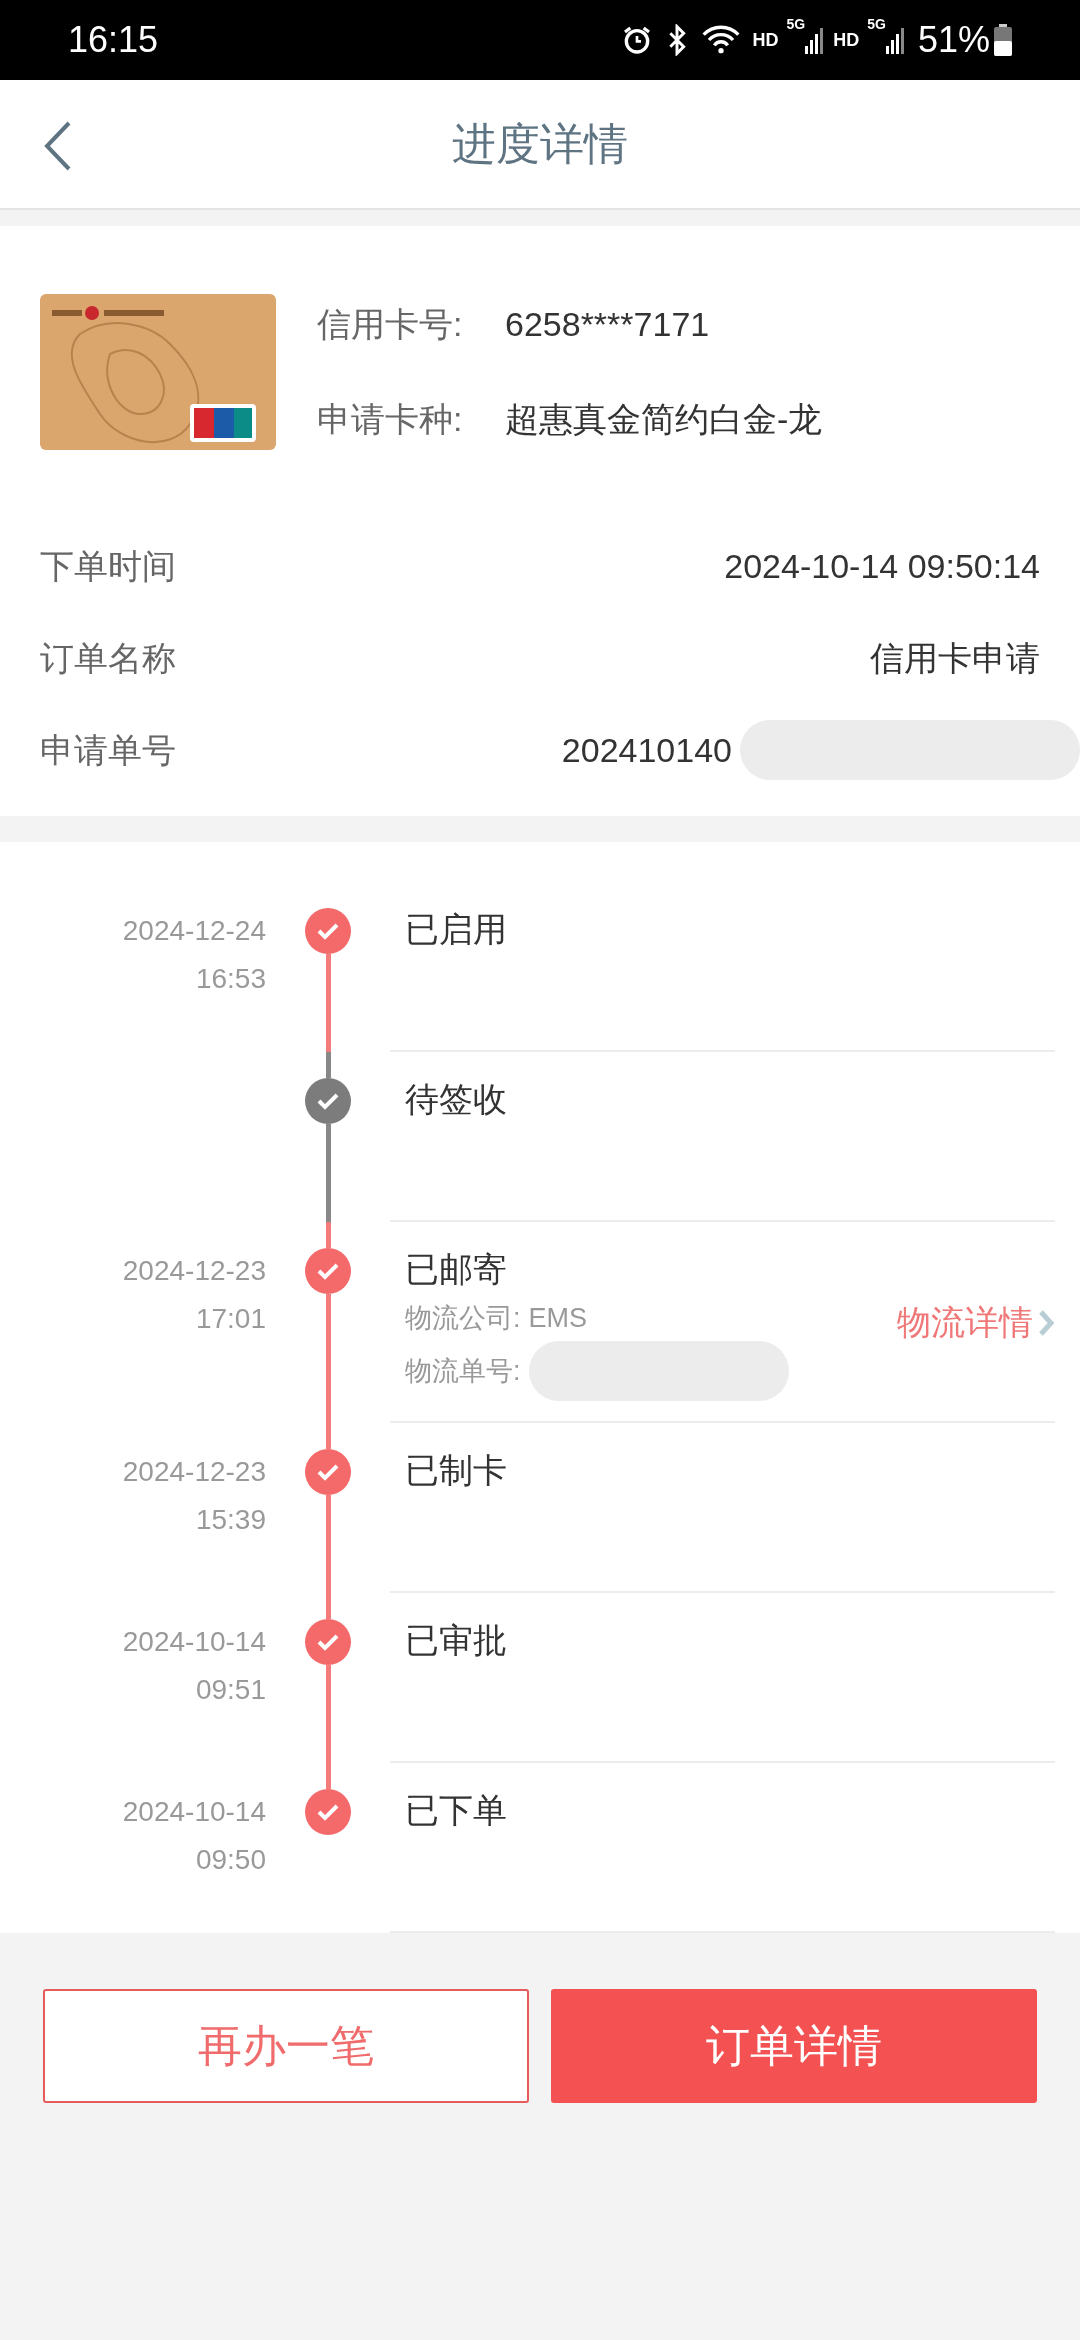 Image resolution: width=1080 pixels, height=2340 pixels. Describe the element at coordinates (390, 419) in the screenshot. I see `card-field-label: 申请卡种:` at that location.